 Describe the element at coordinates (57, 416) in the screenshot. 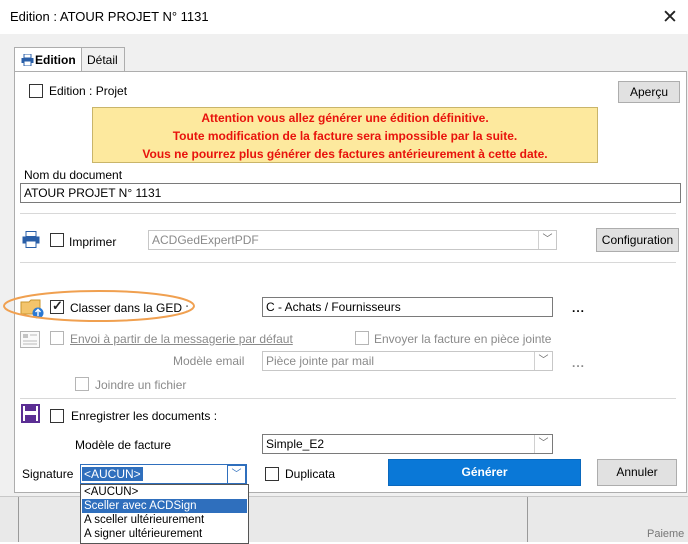

I see `save-documents-checkbox` at that location.